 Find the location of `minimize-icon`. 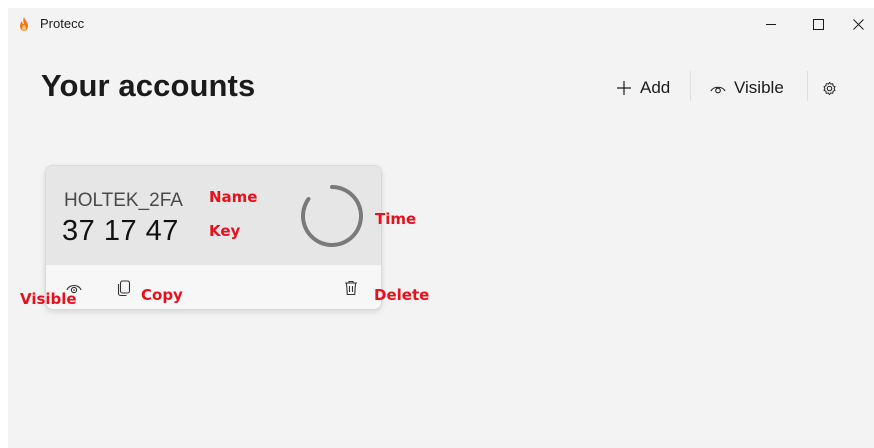

minimize-icon is located at coordinates (771, 24).